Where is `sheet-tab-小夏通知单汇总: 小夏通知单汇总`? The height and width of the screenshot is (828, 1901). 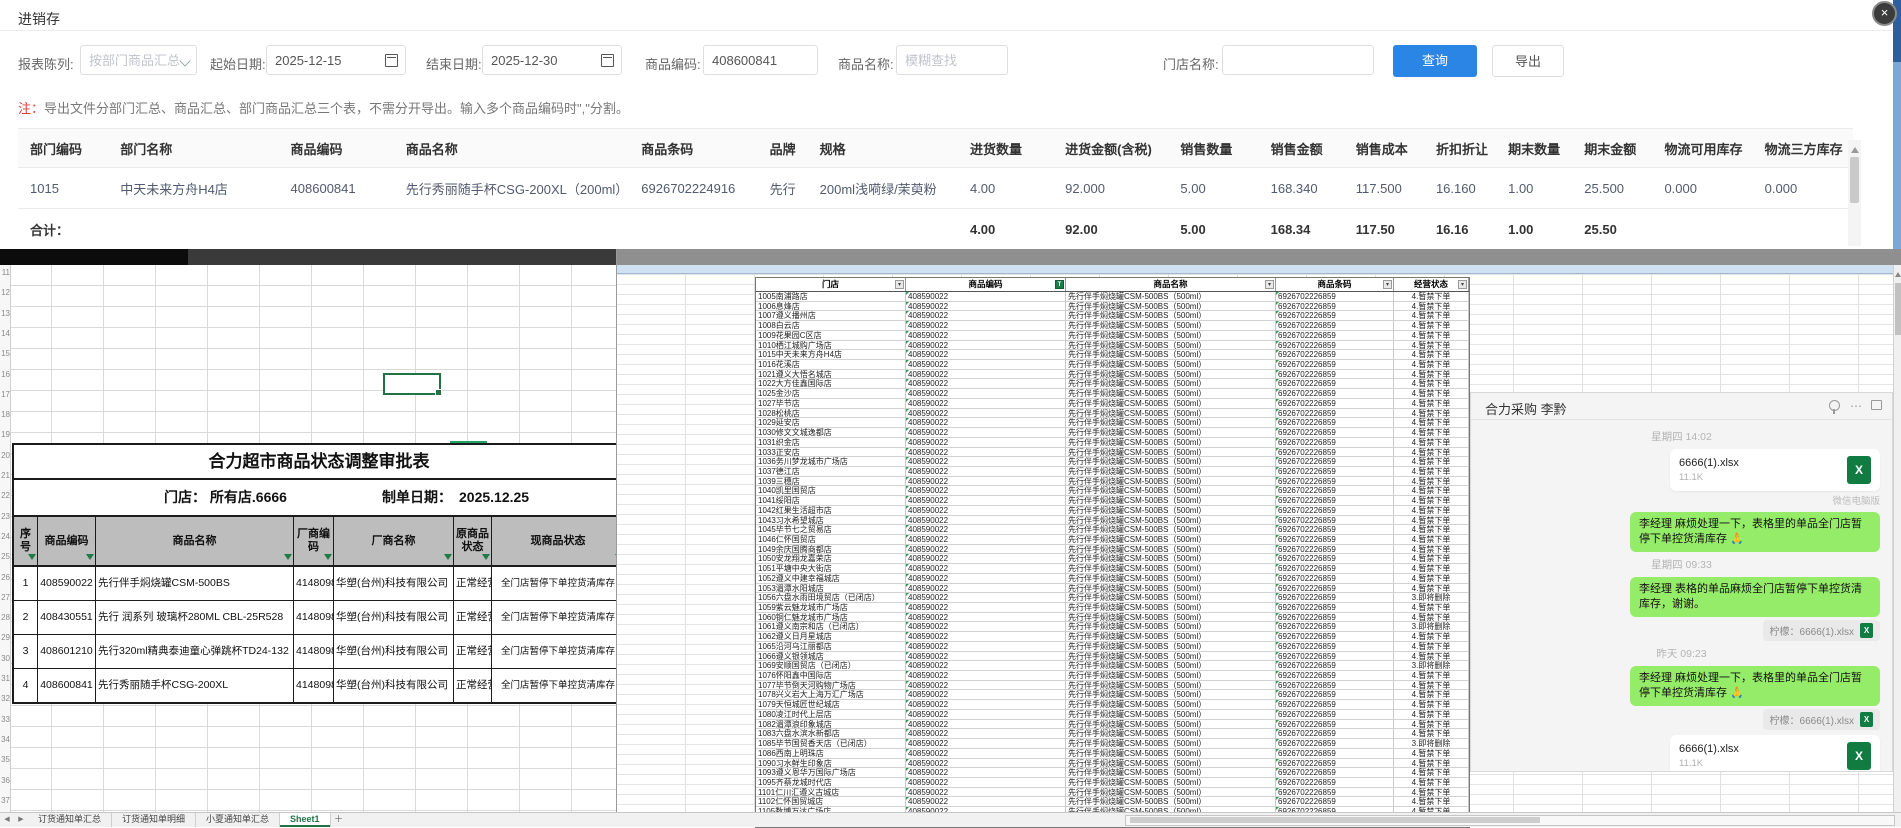
sheet-tab-小夏通知单汇总: 小夏通知单汇总 is located at coordinates (238, 820).